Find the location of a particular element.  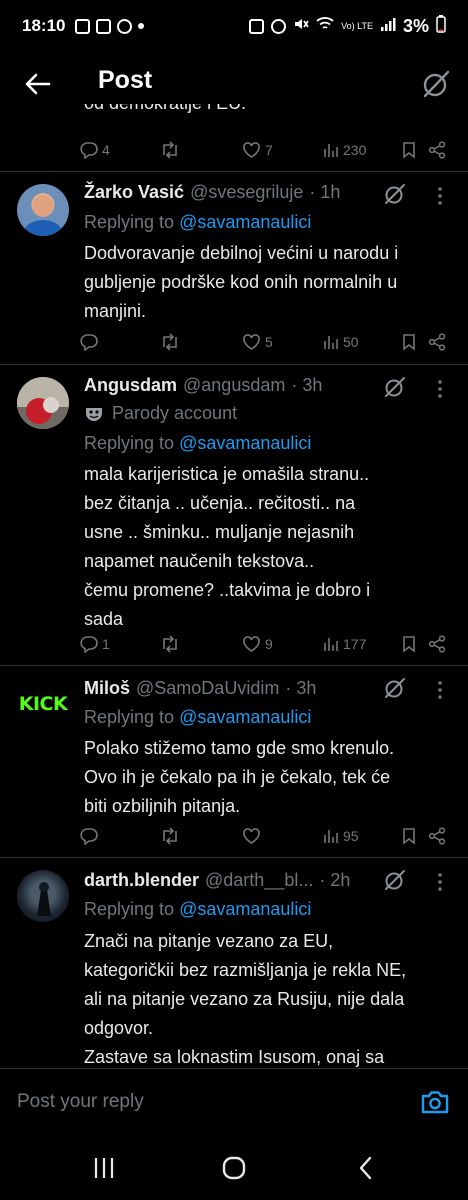

tweet-text-line: gubljenje podrške kod onih normalnih u is located at coordinates (241, 282).